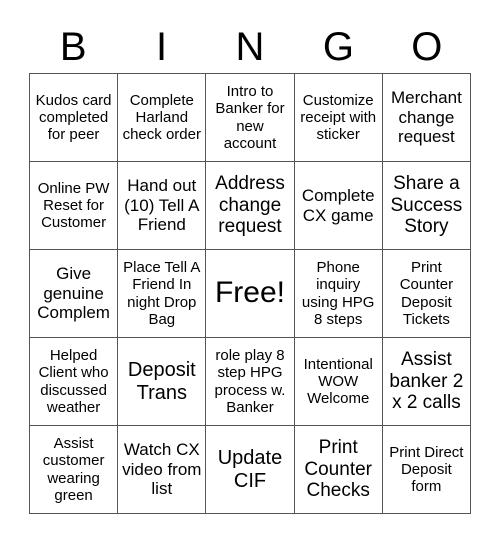 The image size is (500, 544). What do you see at coordinates (250, 206) in the screenshot?
I see `bingo-cell: Address change request` at bounding box center [250, 206].